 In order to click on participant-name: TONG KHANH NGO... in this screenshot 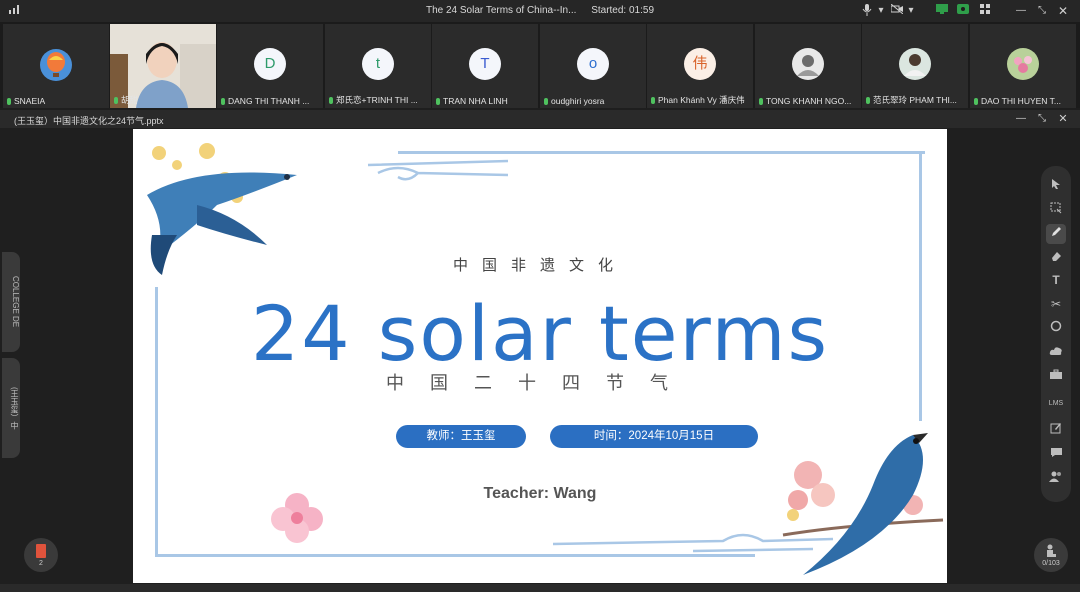, I will do `click(809, 101)`.